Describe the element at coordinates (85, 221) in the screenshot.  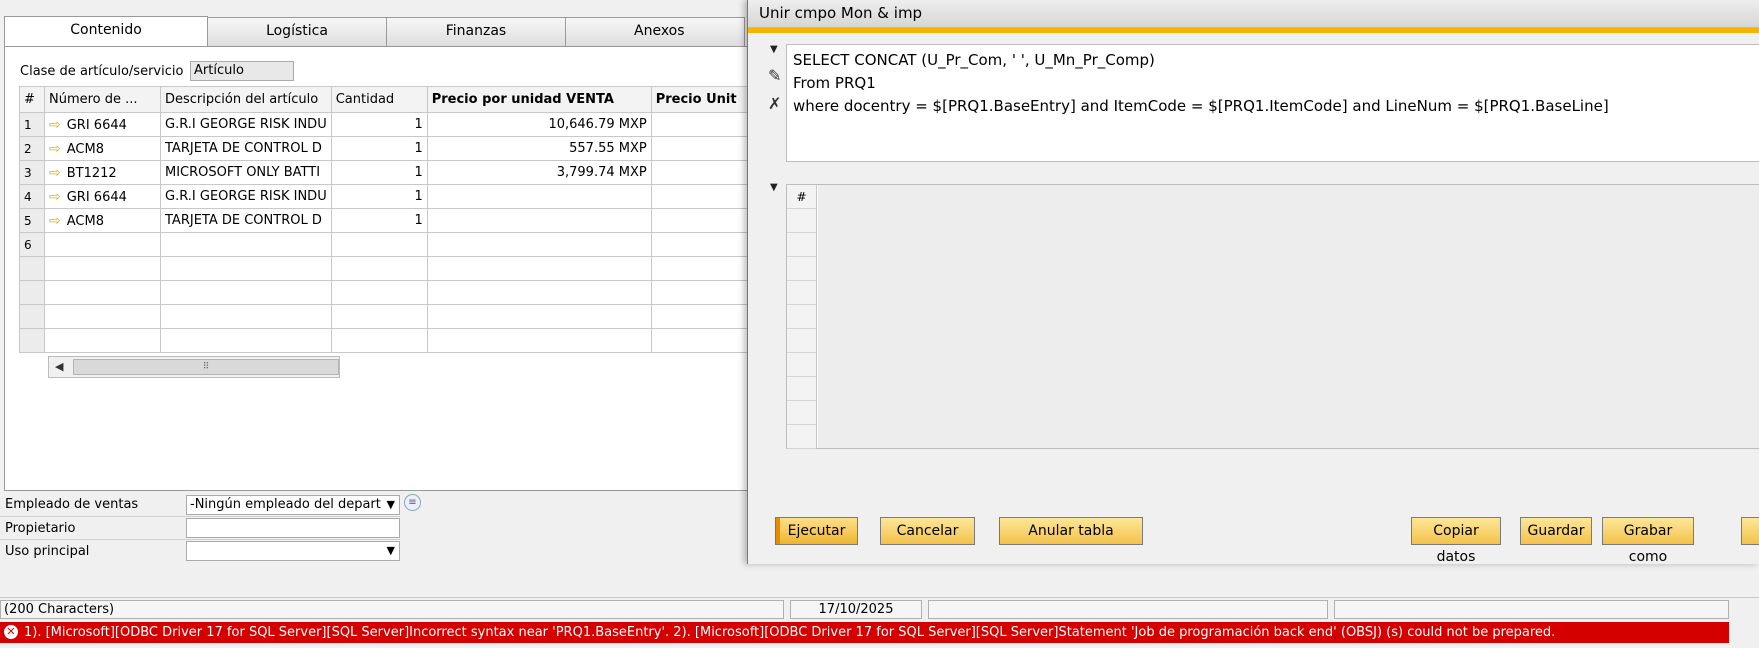
I see `item-code: ACM8` at that location.